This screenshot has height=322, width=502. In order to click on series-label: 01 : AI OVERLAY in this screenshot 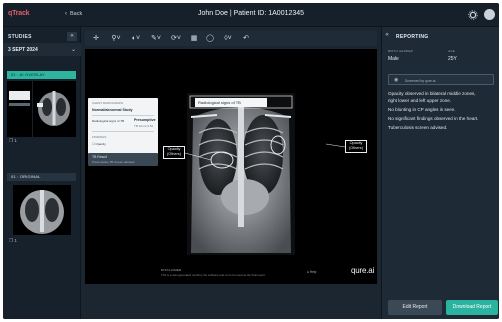, I will do `click(28, 74)`.